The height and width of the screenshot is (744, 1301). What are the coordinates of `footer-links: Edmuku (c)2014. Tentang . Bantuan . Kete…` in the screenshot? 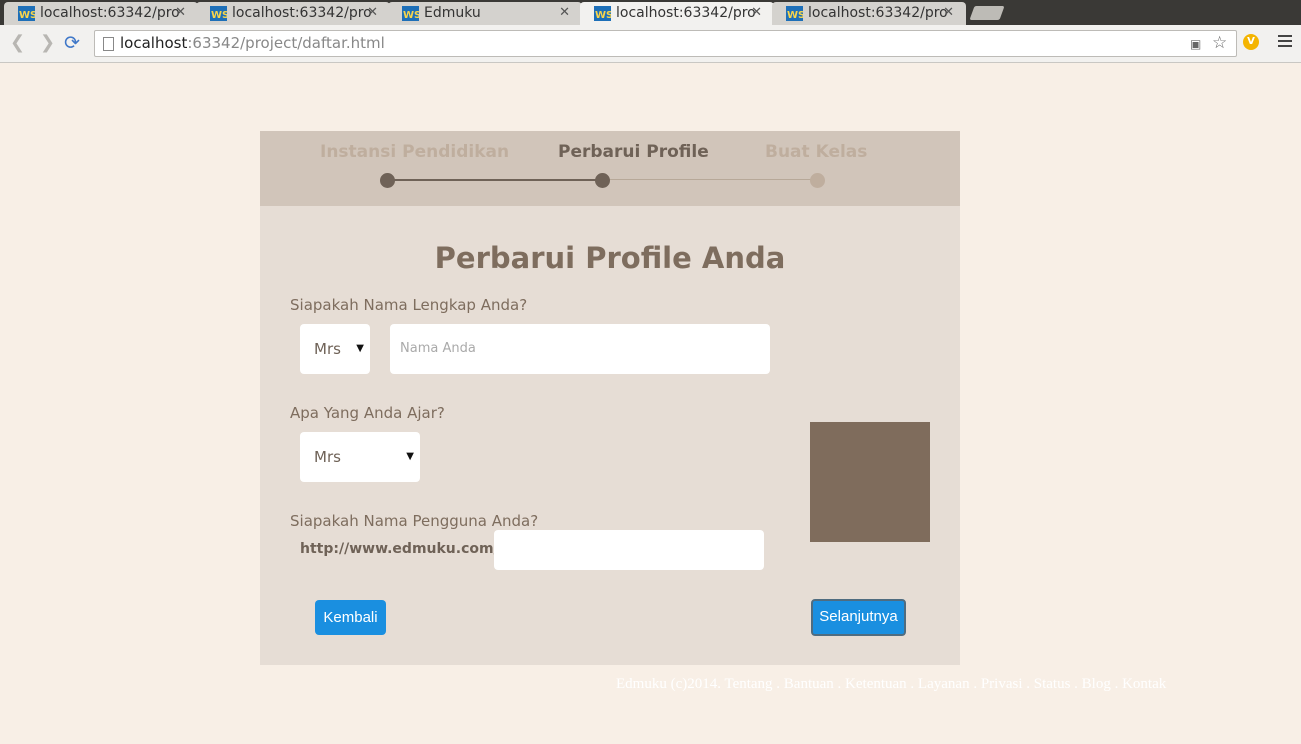 It's located at (891, 684).